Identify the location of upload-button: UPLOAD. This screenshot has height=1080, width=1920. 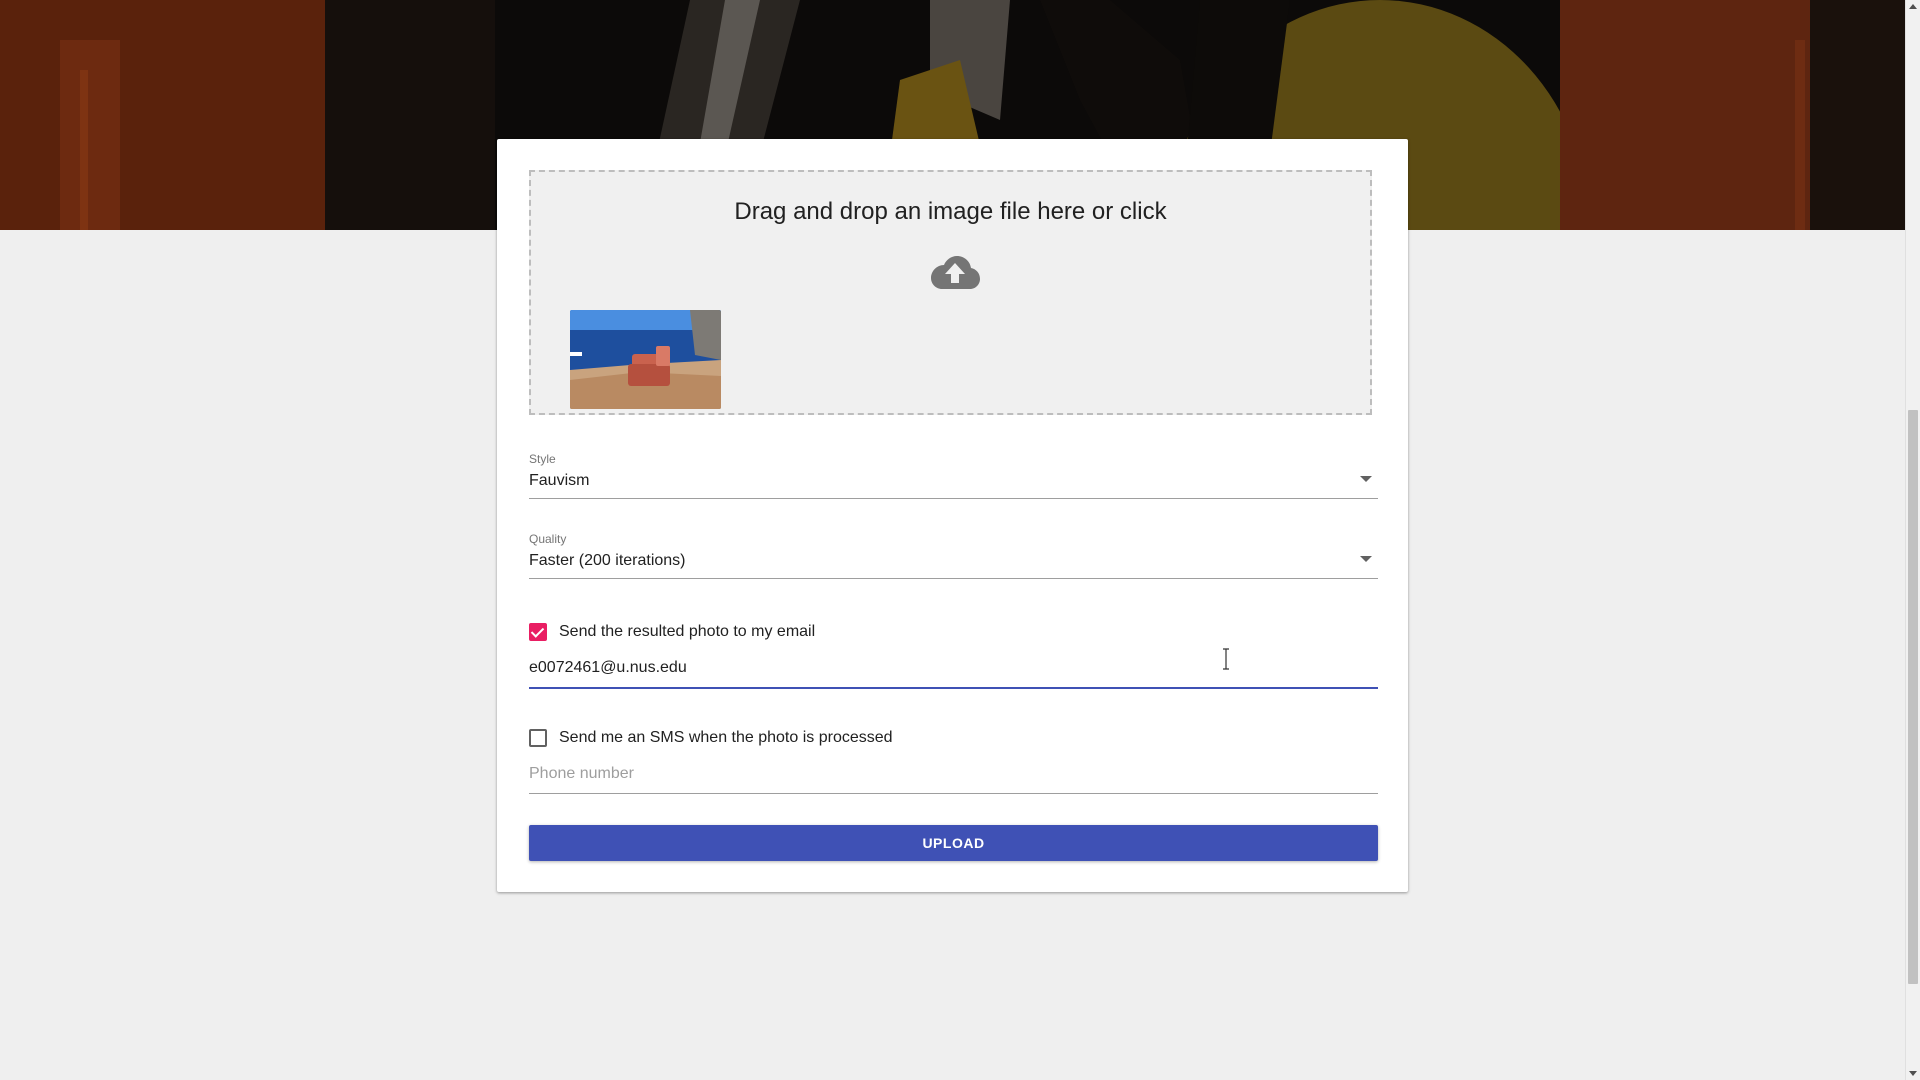
(953, 843).